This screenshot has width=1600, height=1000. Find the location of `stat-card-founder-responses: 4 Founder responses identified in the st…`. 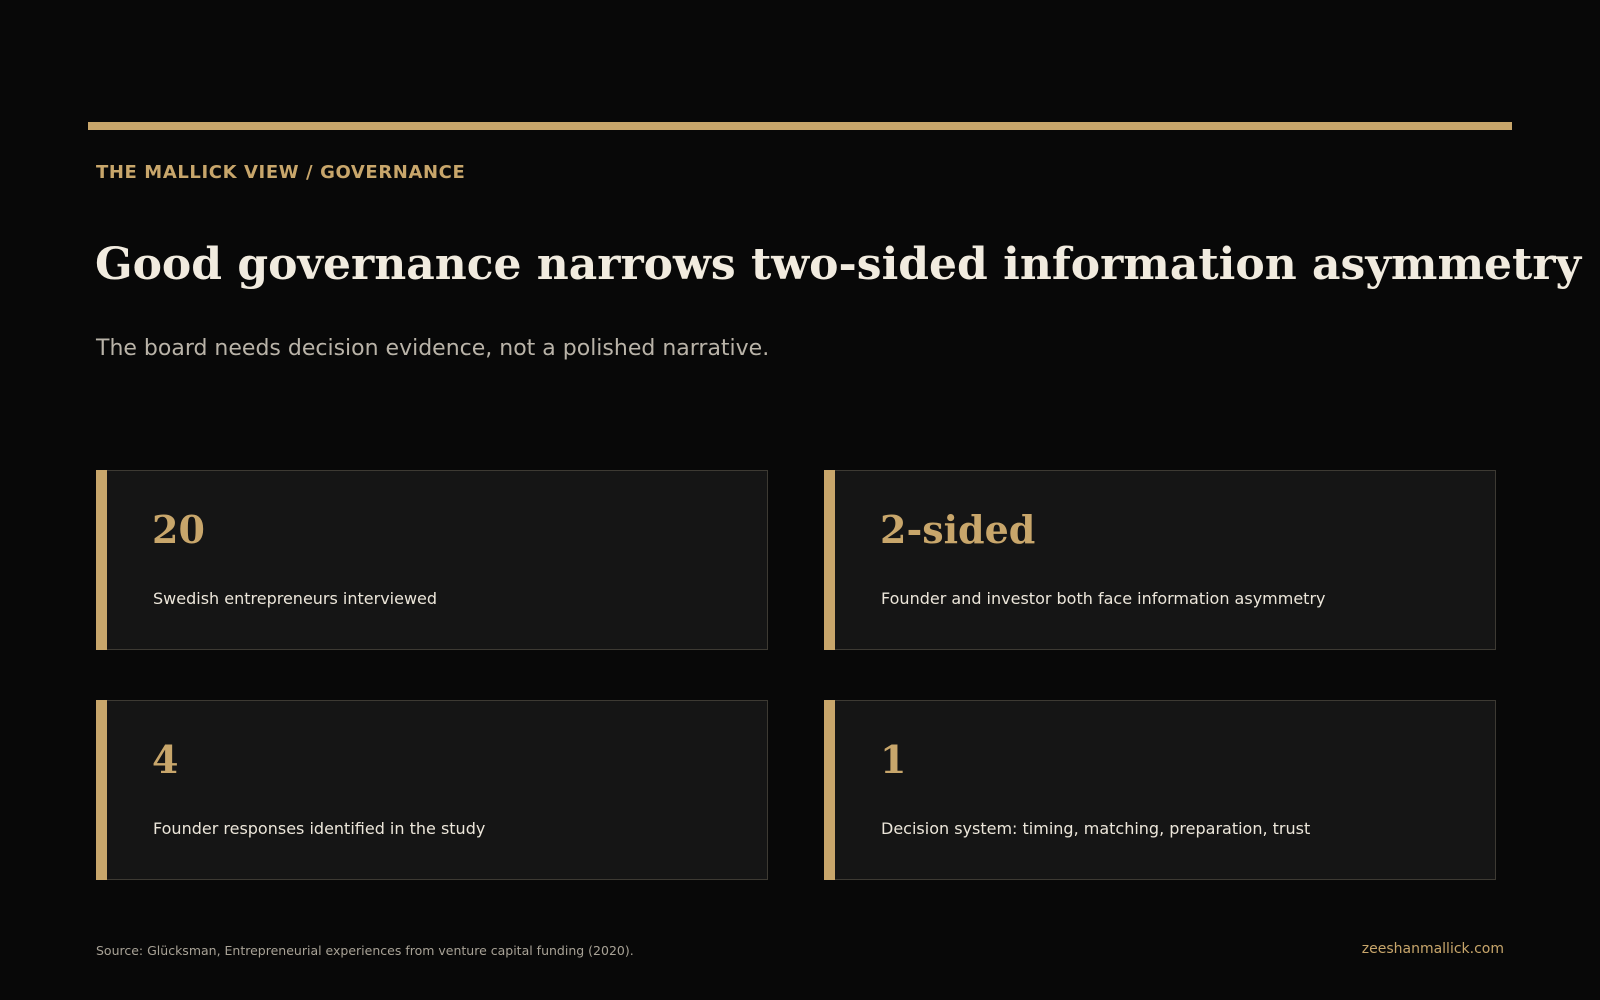

stat-card-founder-responses: 4 Founder responses identified in the st… is located at coordinates (432, 790).